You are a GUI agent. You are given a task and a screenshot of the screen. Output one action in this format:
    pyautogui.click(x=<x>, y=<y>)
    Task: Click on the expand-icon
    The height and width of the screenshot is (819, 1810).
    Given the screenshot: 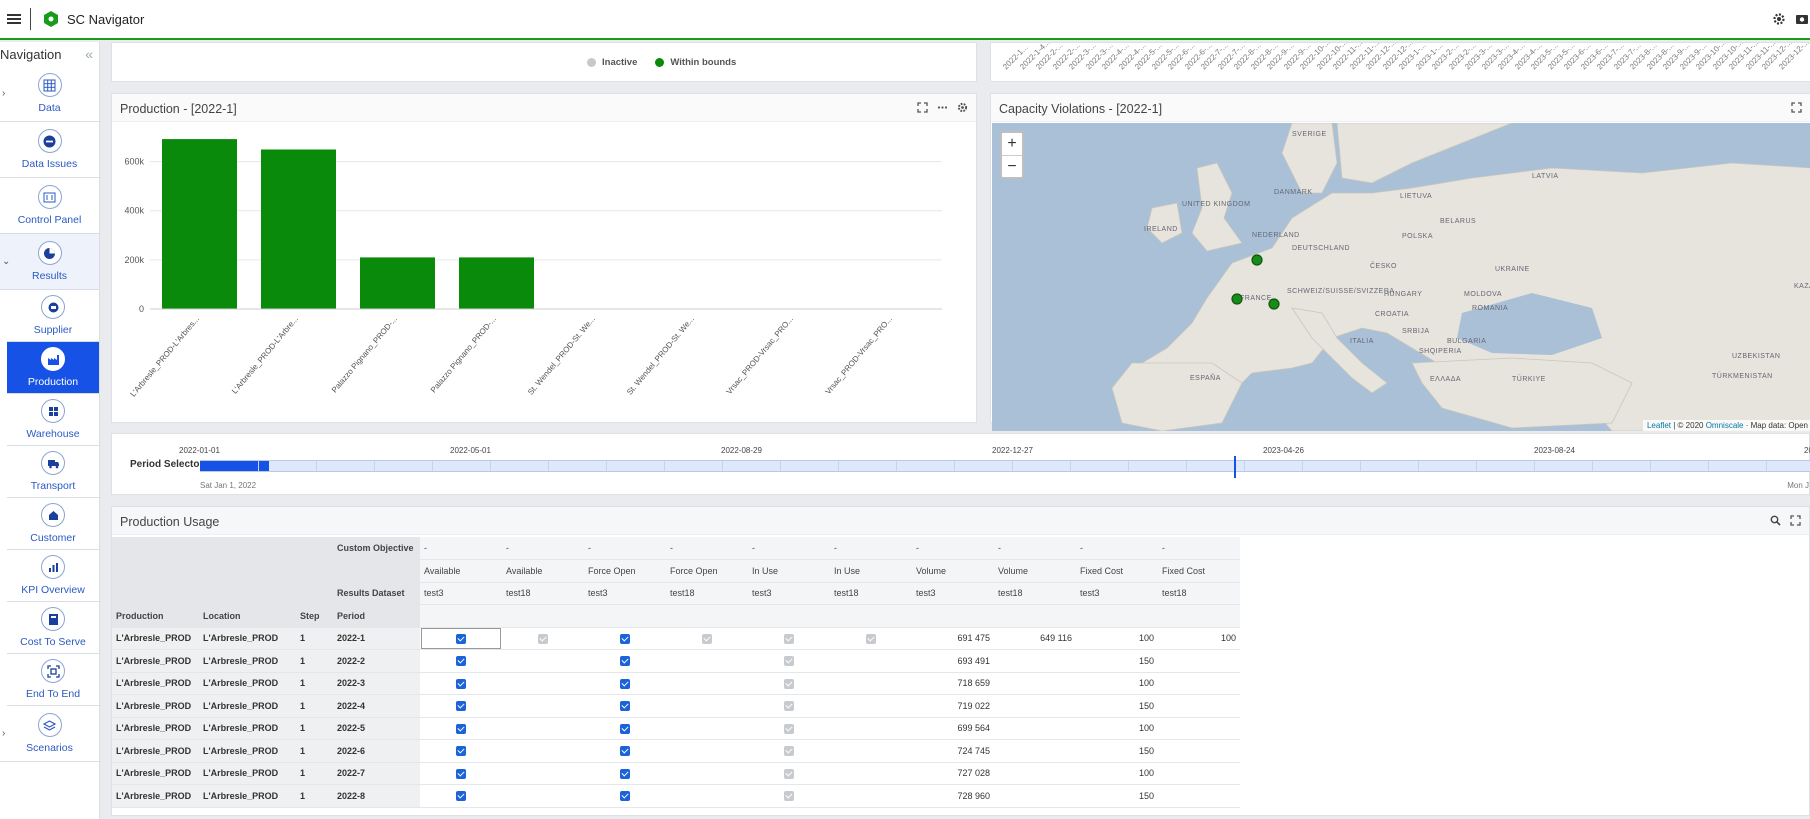 What is the action you would take?
    pyautogui.click(x=1795, y=520)
    